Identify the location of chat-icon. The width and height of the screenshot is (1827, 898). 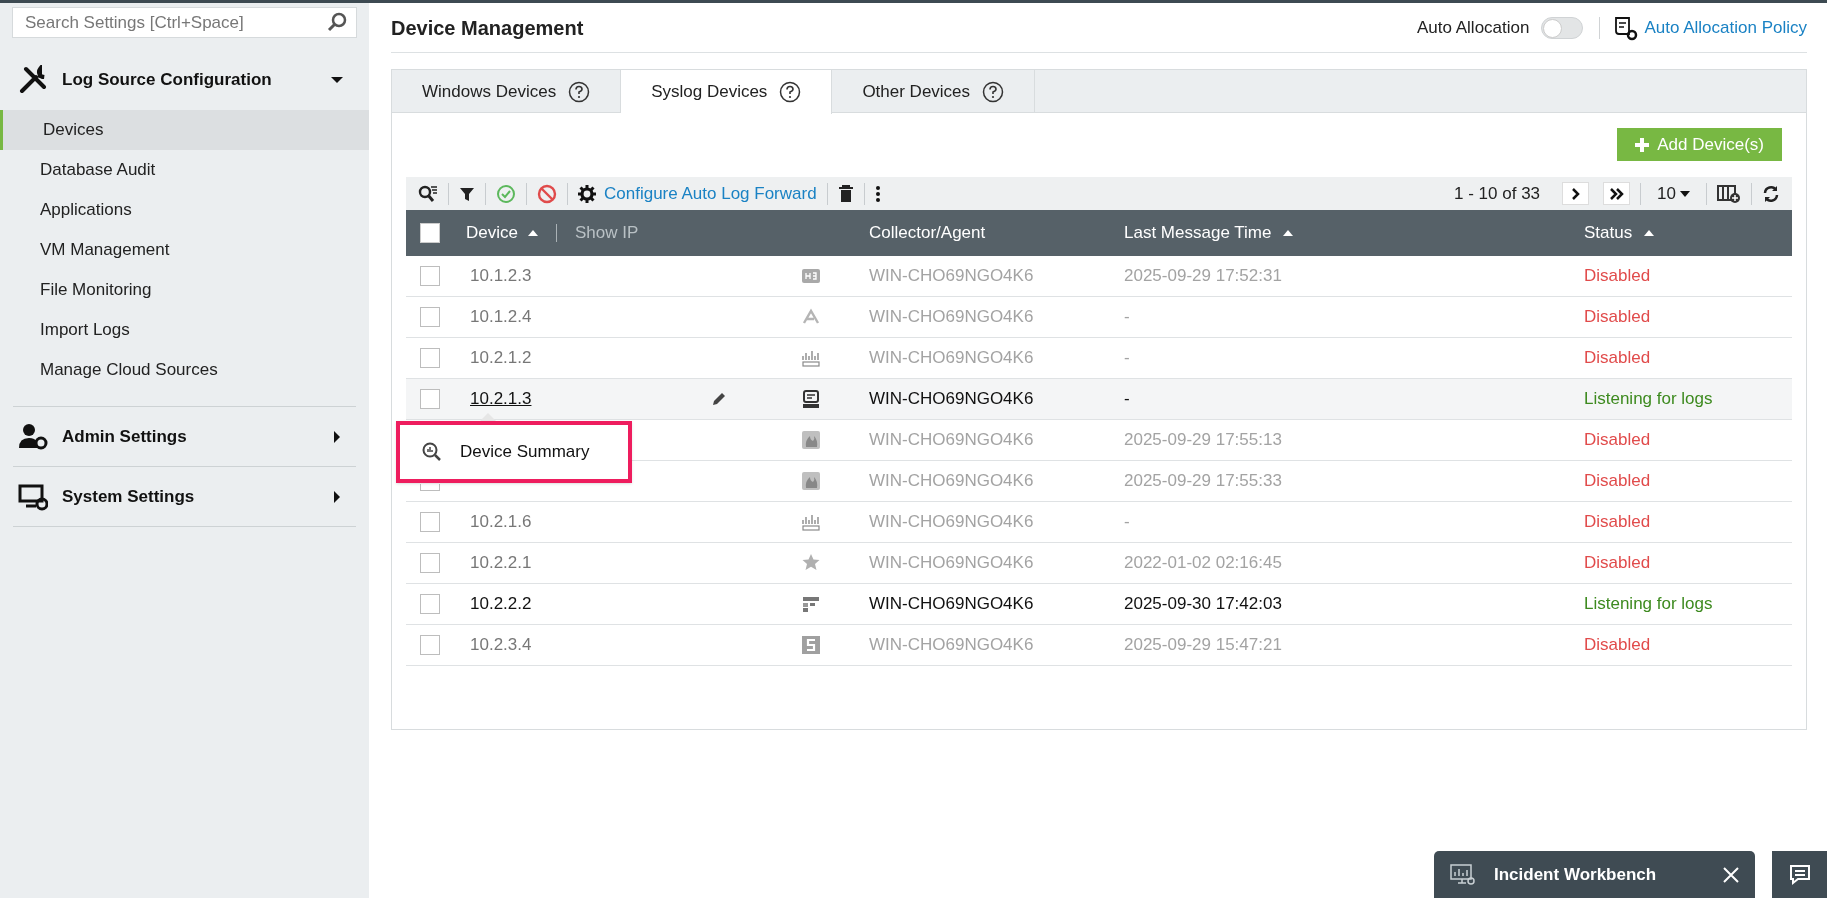
(1799, 874).